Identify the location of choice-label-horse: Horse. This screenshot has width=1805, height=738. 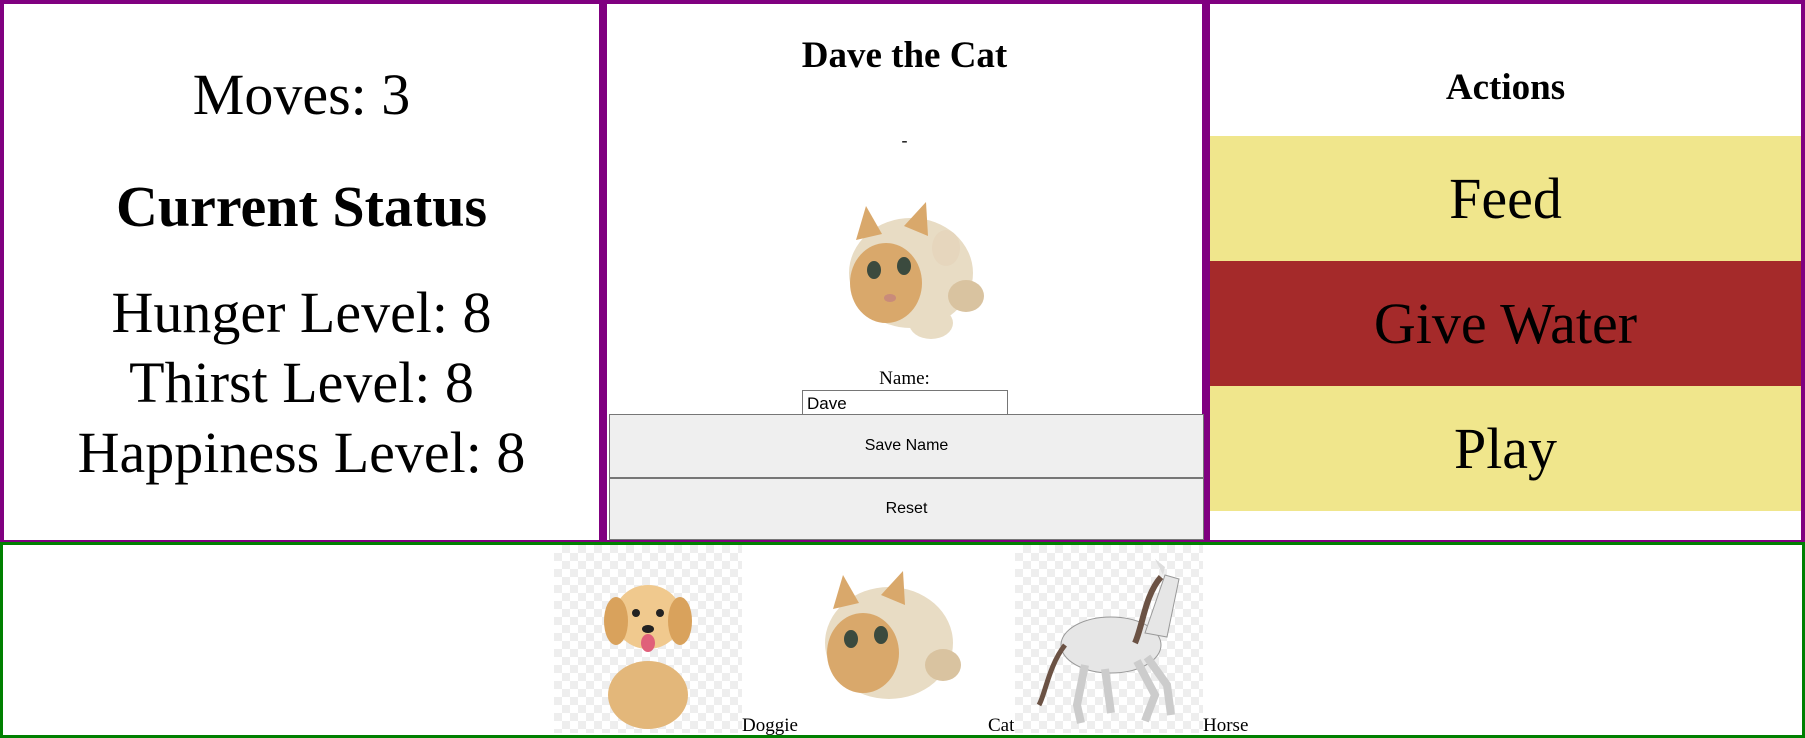
(1226, 725).